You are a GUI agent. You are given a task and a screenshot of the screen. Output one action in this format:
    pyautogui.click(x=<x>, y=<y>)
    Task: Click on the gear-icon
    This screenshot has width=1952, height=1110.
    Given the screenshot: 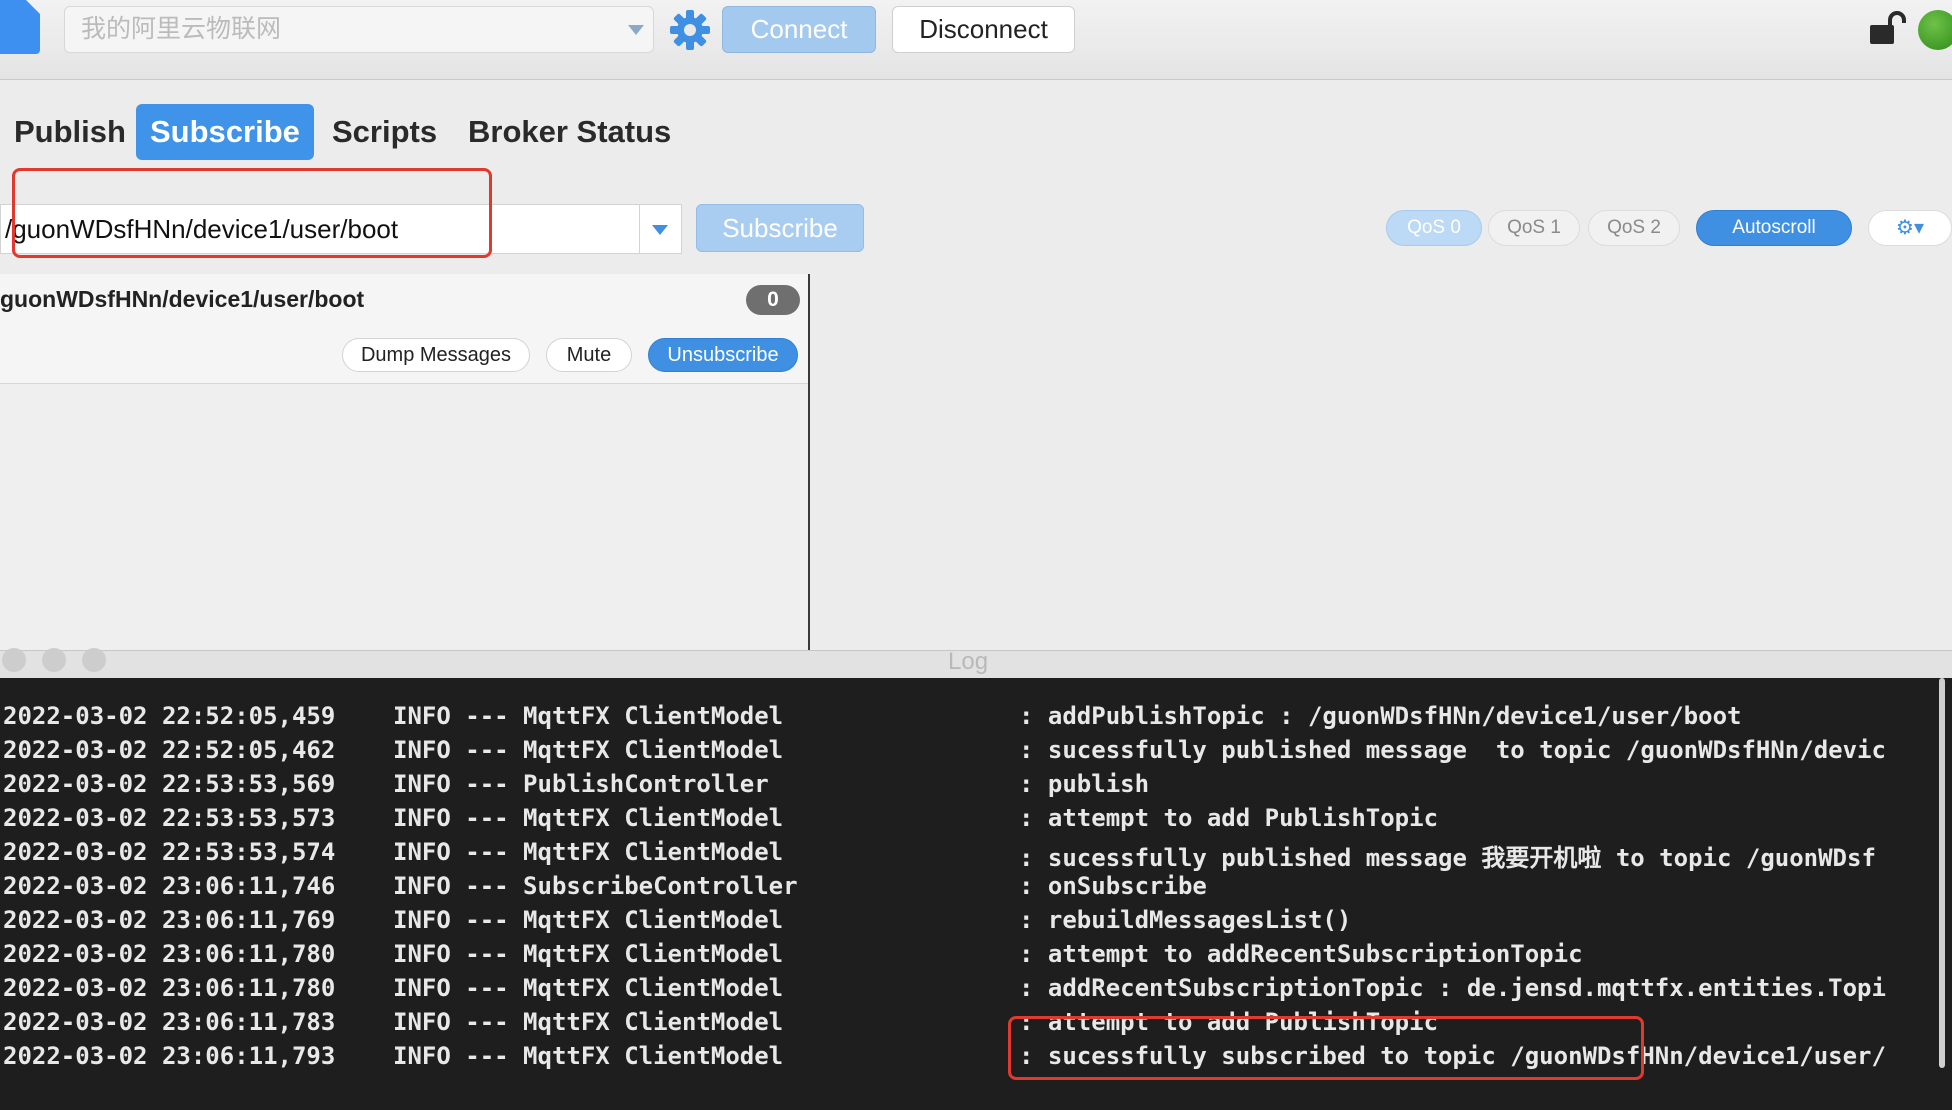 What is the action you would take?
    pyautogui.click(x=690, y=30)
    